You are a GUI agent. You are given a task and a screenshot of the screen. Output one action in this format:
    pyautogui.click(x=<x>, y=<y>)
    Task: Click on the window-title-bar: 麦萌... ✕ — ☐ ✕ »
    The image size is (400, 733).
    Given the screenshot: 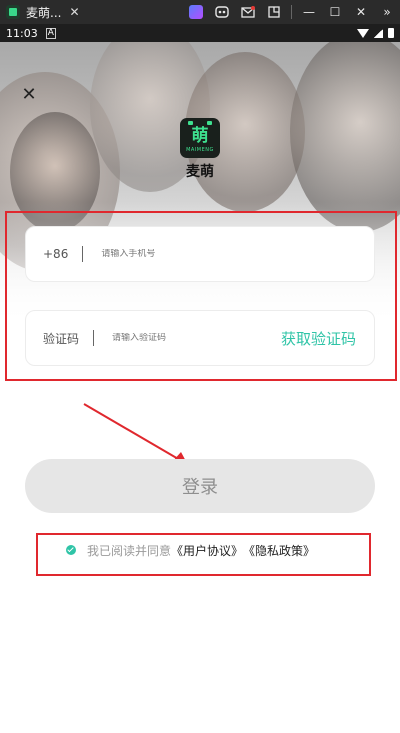 What is the action you would take?
    pyautogui.click(x=200, y=12)
    